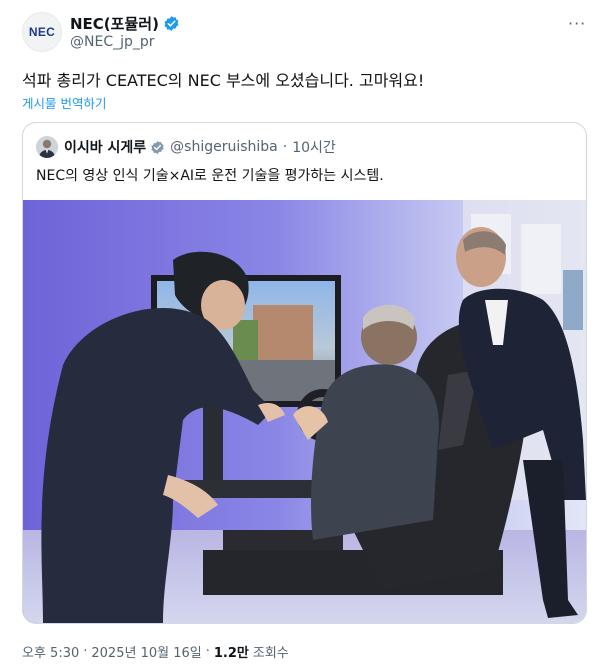 The height and width of the screenshot is (669, 609). What do you see at coordinates (314, 147) in the screenshot?
I see `quoted-time: 10시간` at bounding box center [314, 147].